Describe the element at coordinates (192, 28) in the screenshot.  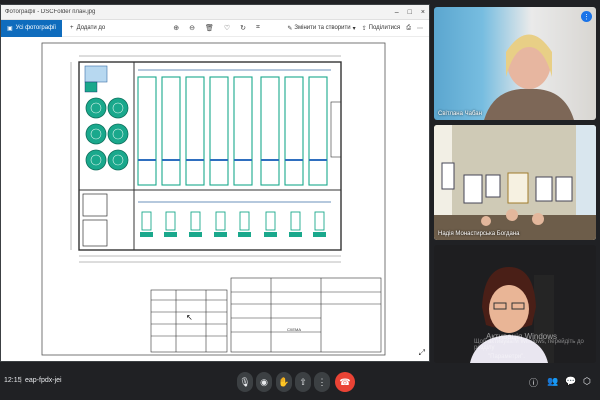
I see `zoom-out-icon: ⊖` at that location.